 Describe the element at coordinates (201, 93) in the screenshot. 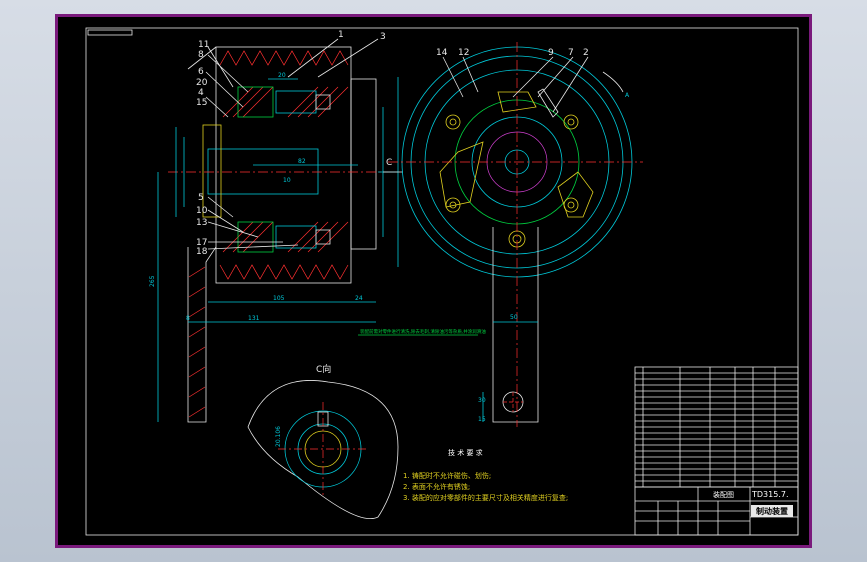

I see `part-num-4: 4` at that location.